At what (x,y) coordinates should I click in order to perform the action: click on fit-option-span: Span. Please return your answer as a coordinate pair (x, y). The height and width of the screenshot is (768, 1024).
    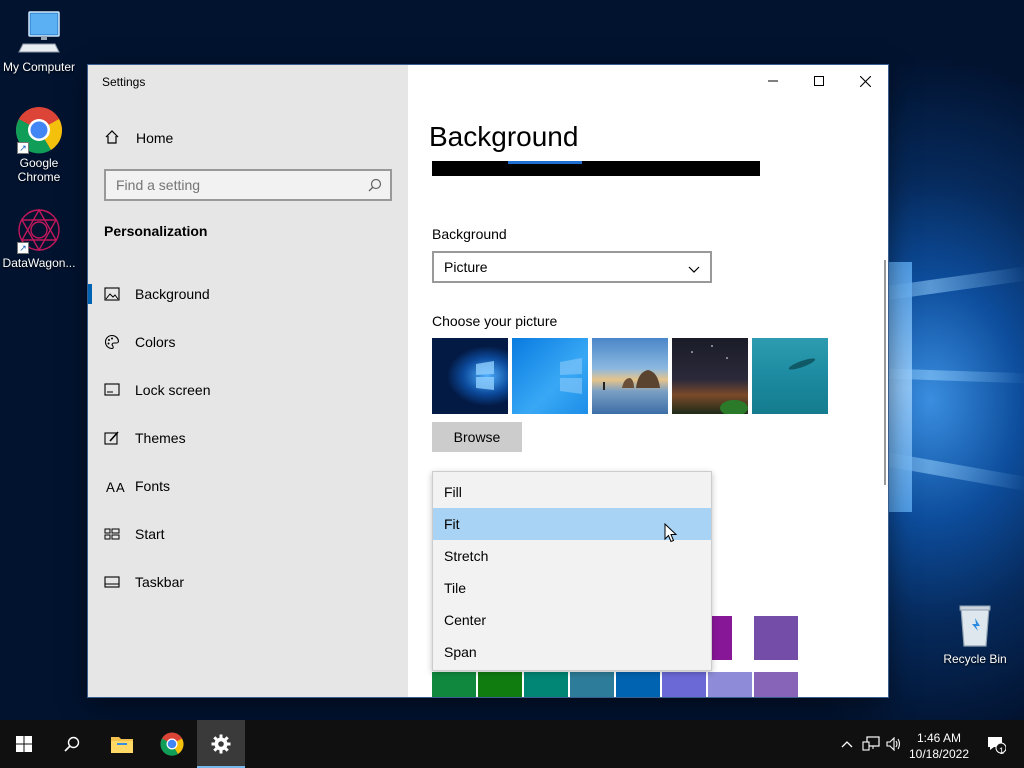
    Looking at the image, I should click on (572, 652).